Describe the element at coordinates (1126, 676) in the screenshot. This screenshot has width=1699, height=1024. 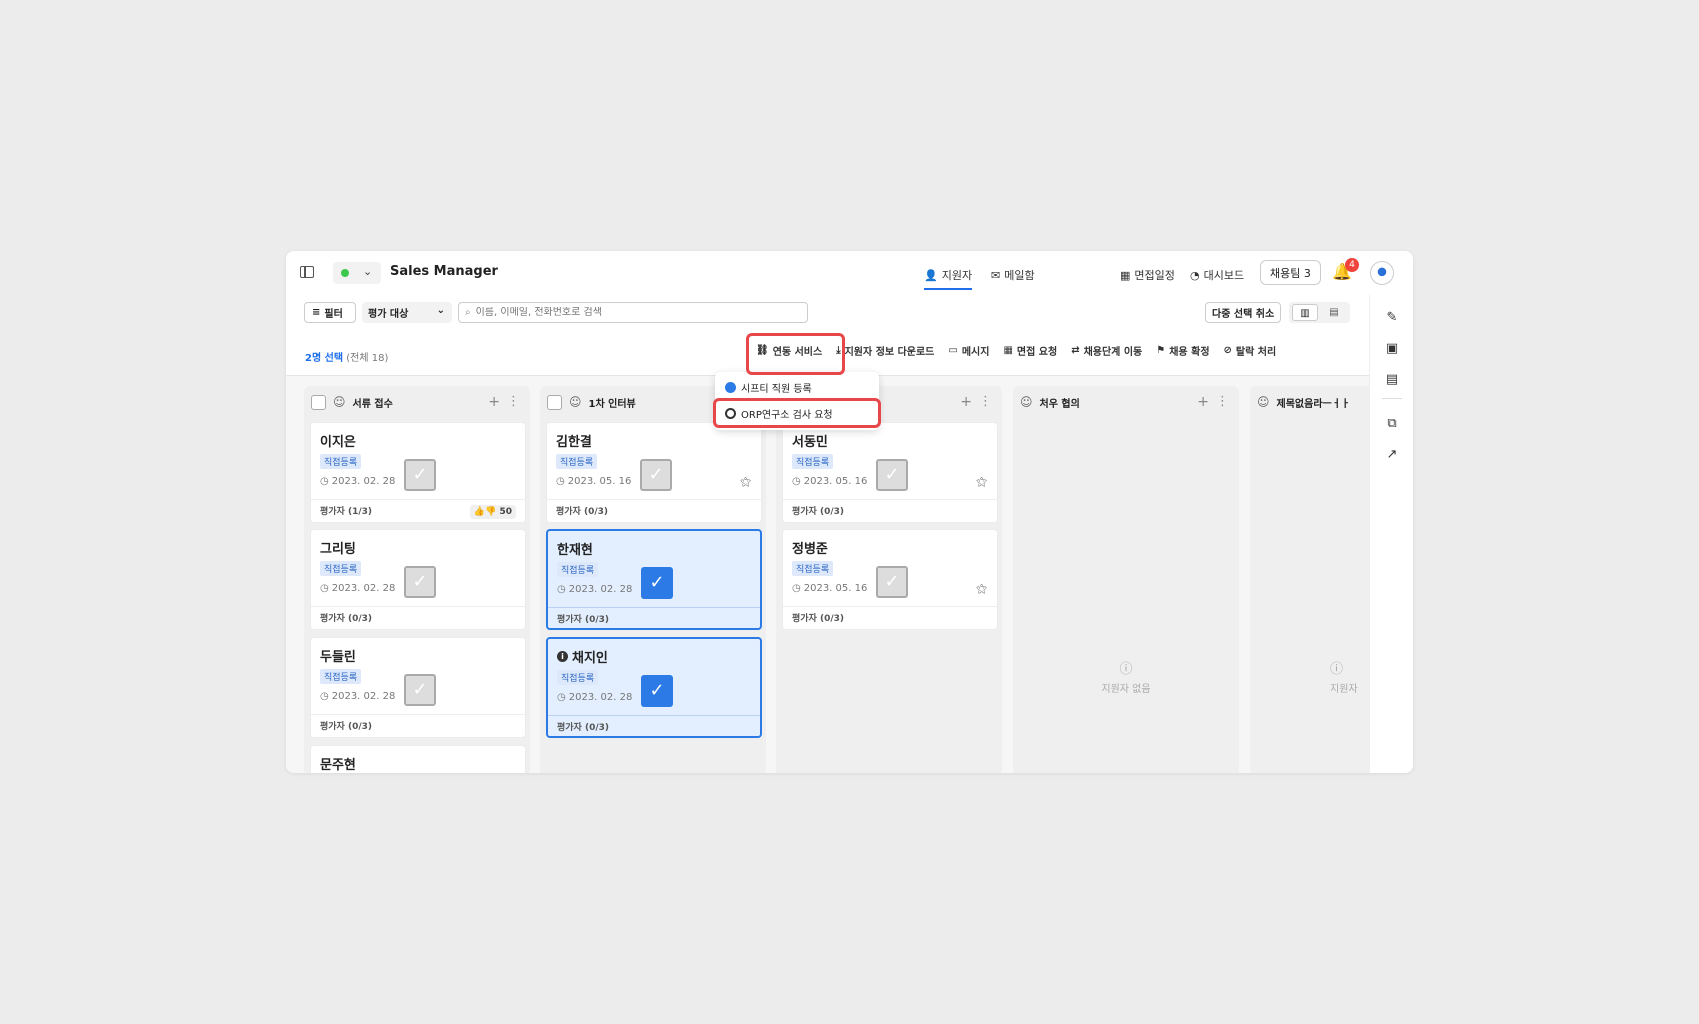
I see `empty-state: ⓘ 지원자 없음` at that location.